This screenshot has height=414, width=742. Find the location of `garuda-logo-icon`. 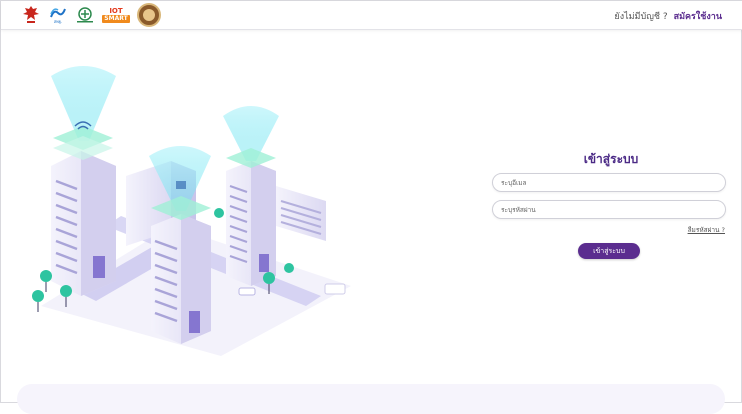

garuda-logo-icon is located at coordinates (31, 15).